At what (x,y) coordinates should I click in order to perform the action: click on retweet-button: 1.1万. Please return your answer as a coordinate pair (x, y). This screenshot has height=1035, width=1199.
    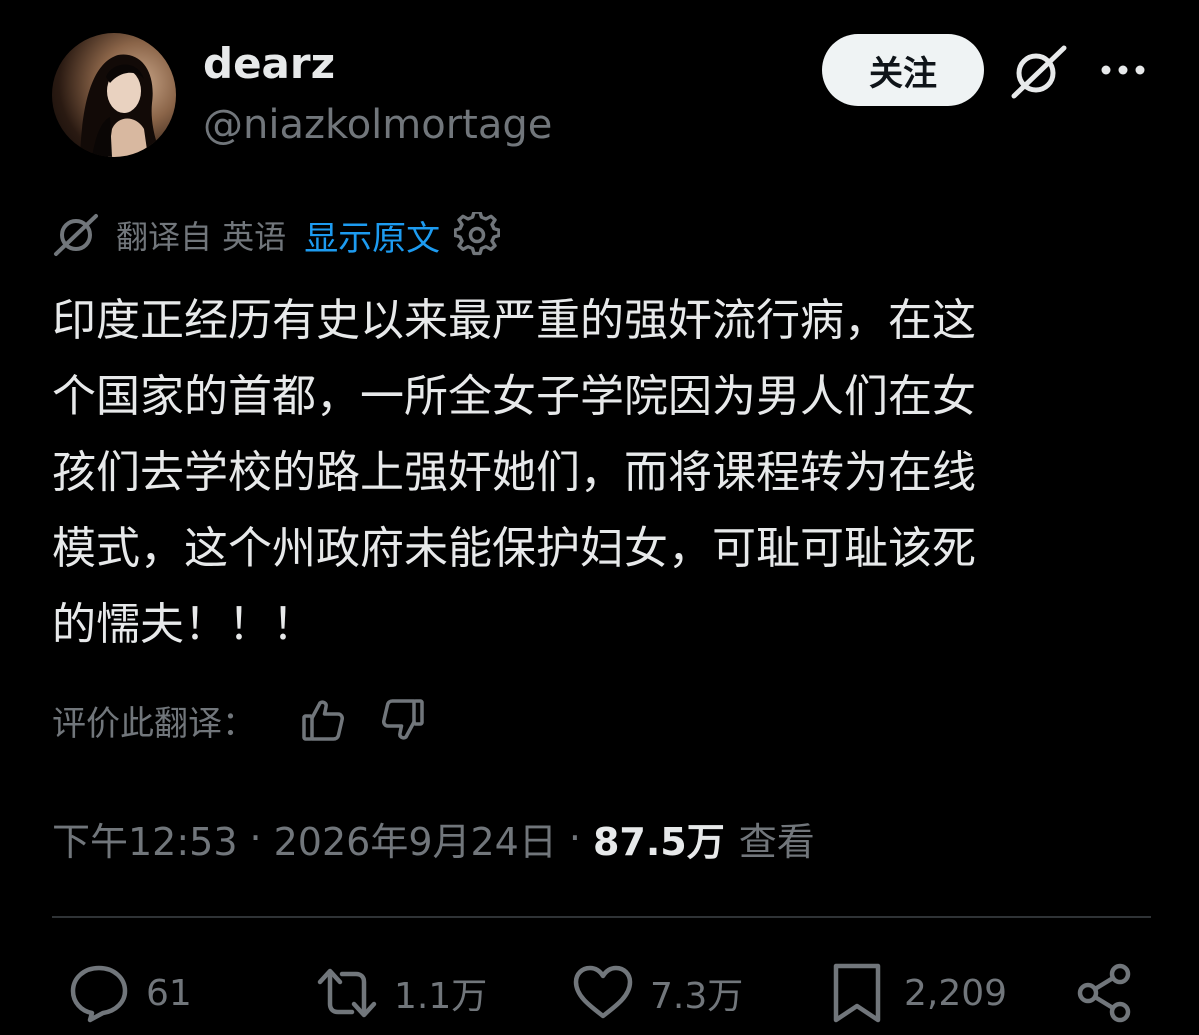
    Looking at the image, I should click on (401, 993).